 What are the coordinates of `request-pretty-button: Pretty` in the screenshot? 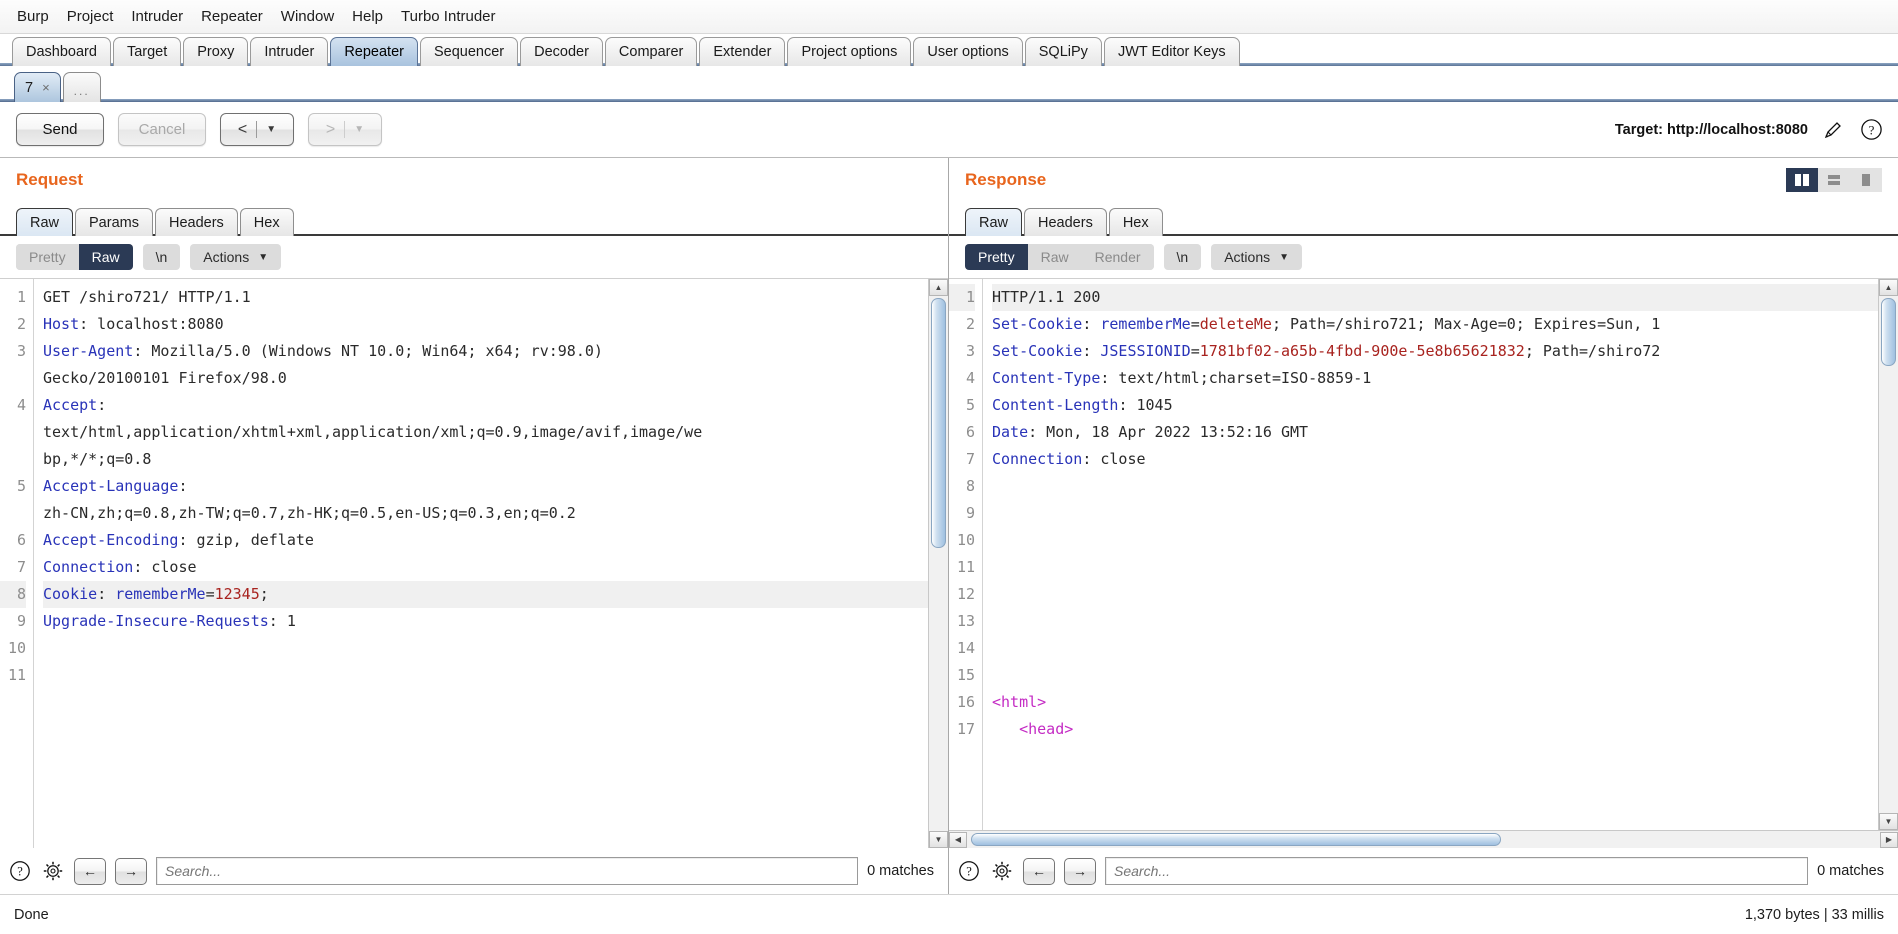 It's located at (47, 257).